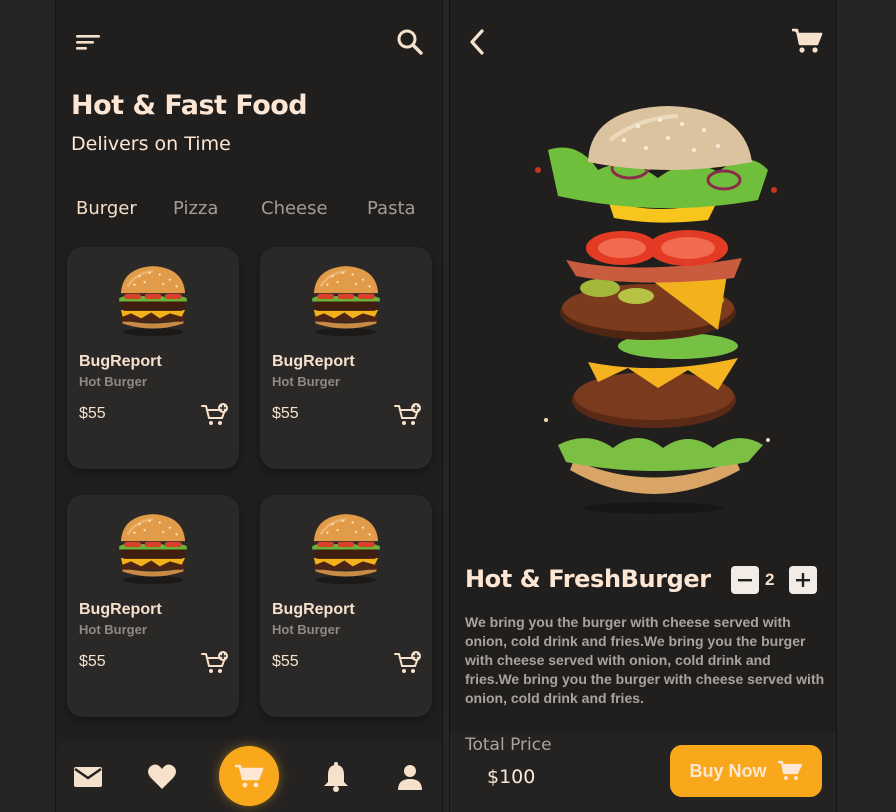  I want to click on bell-icon, so click(336, 777).